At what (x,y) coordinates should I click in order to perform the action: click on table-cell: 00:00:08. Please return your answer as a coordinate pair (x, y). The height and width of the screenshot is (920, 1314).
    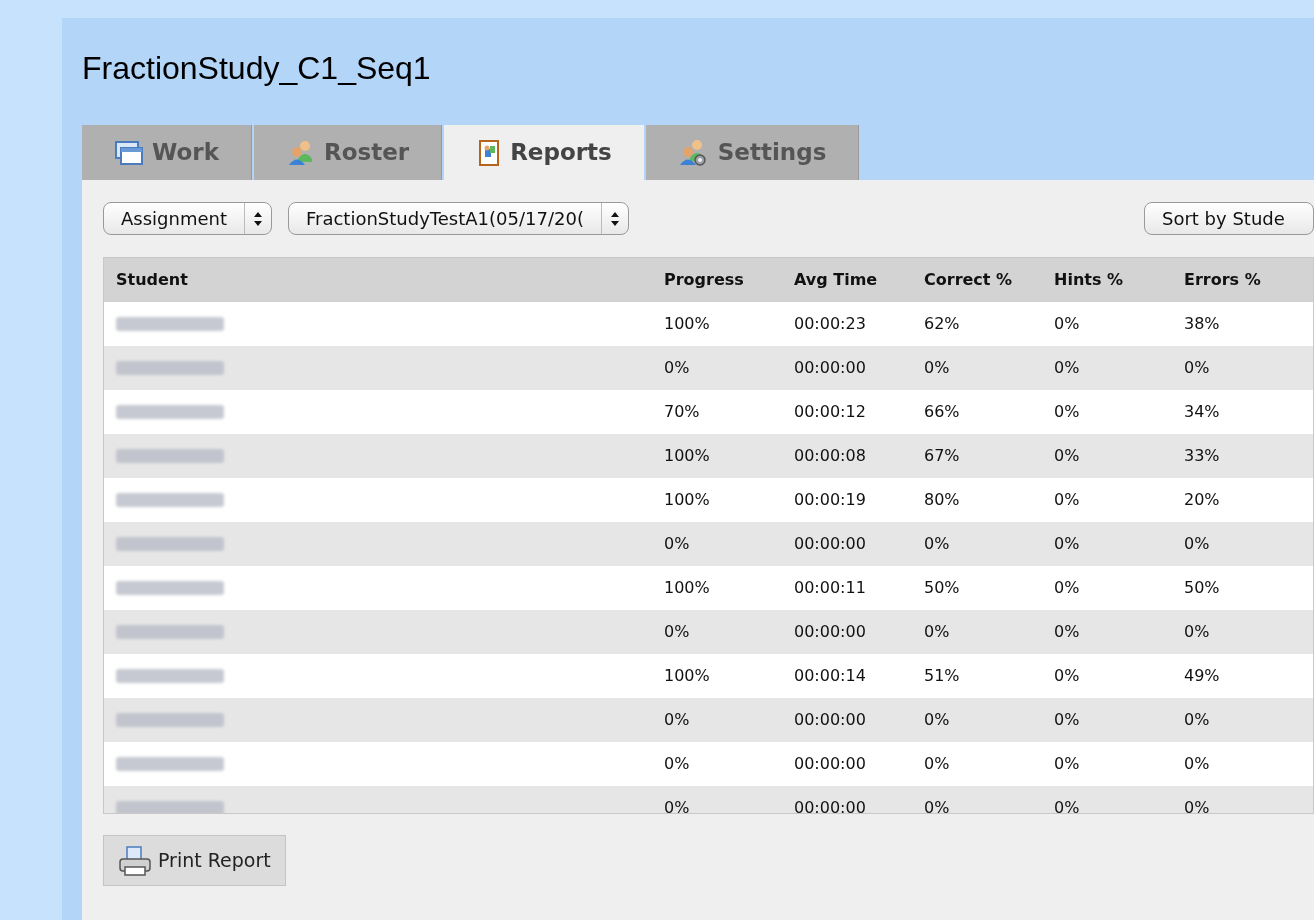
    Looking at the image, I should click on (830, 455).